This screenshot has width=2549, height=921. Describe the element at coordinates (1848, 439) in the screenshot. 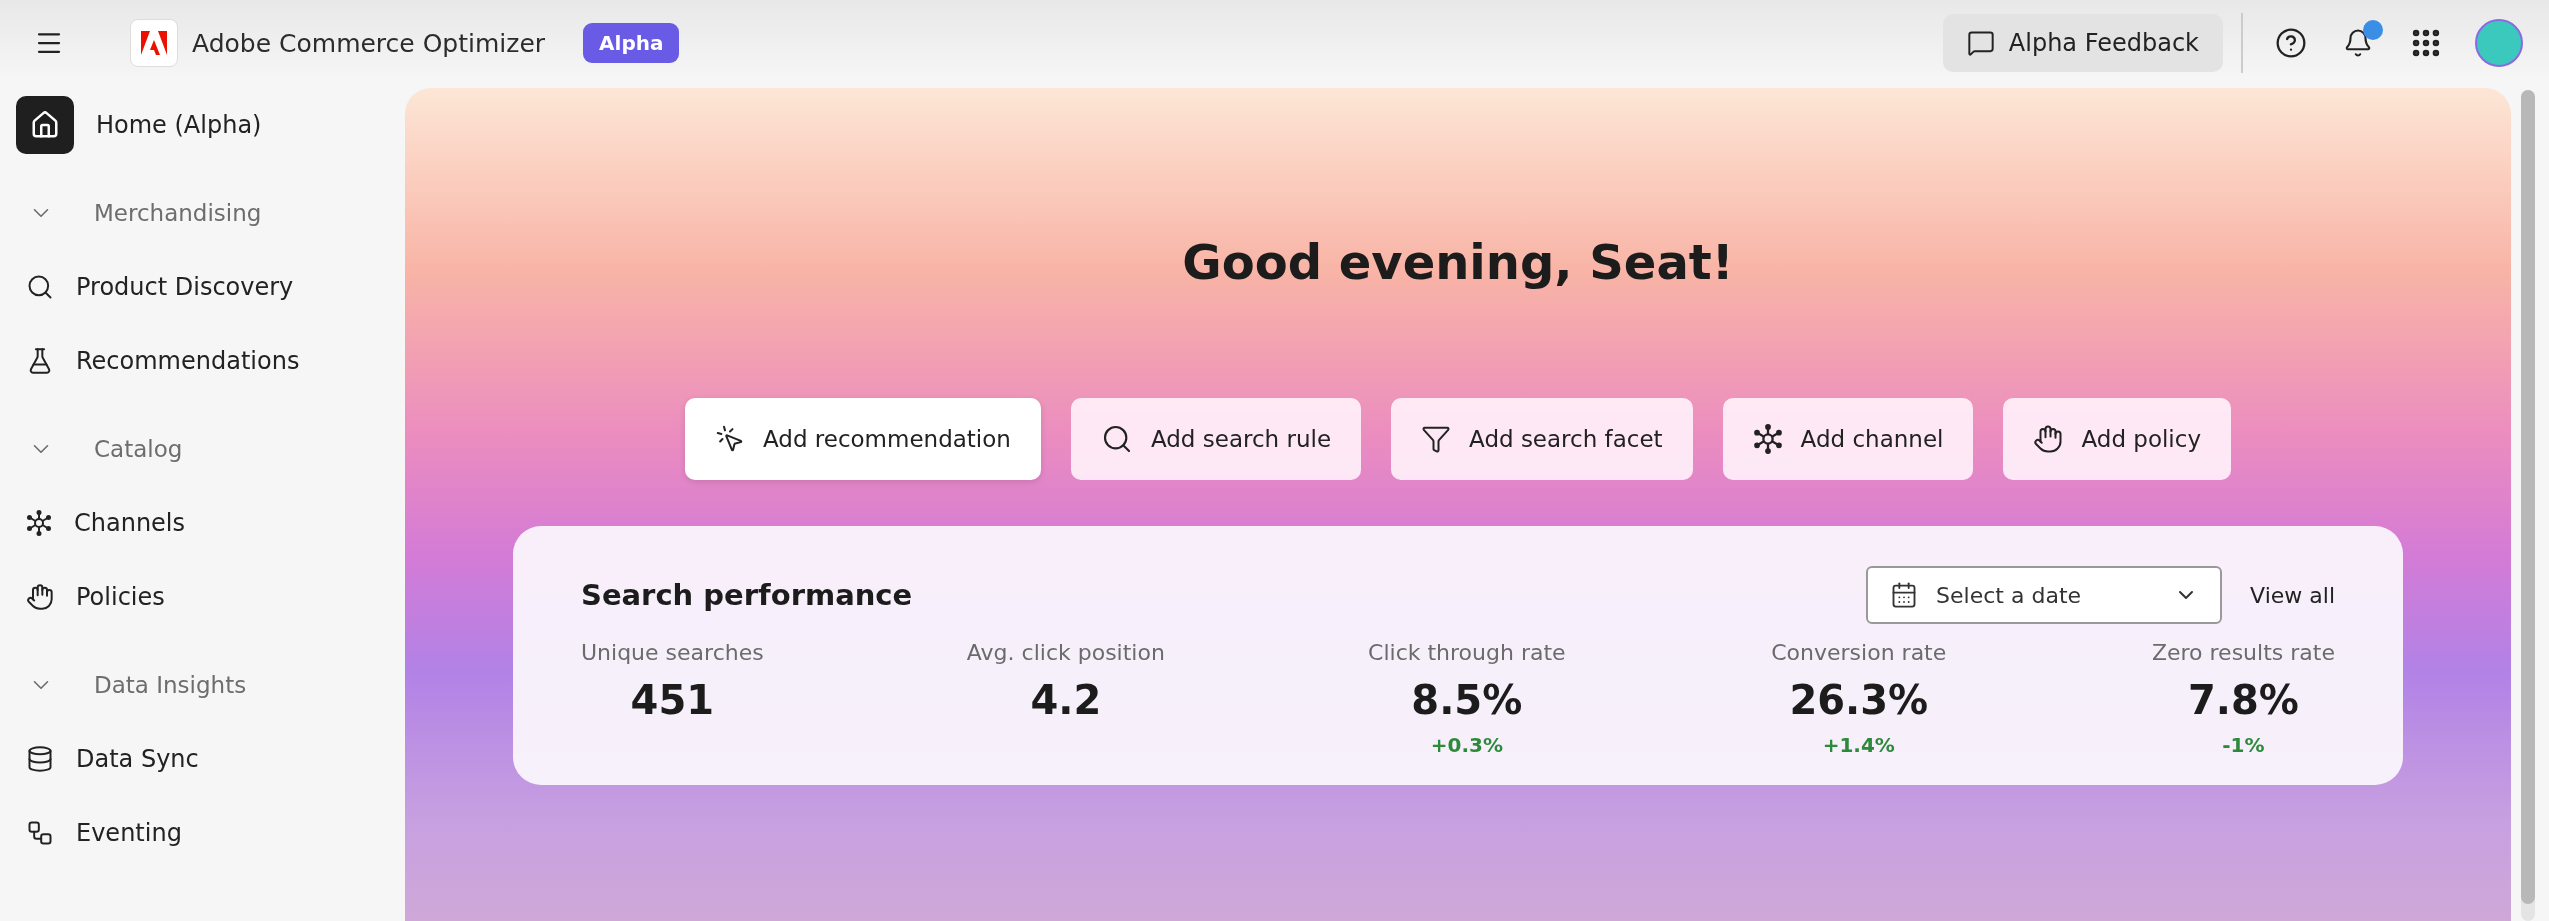

I see `action-button: Add channel` at that location.